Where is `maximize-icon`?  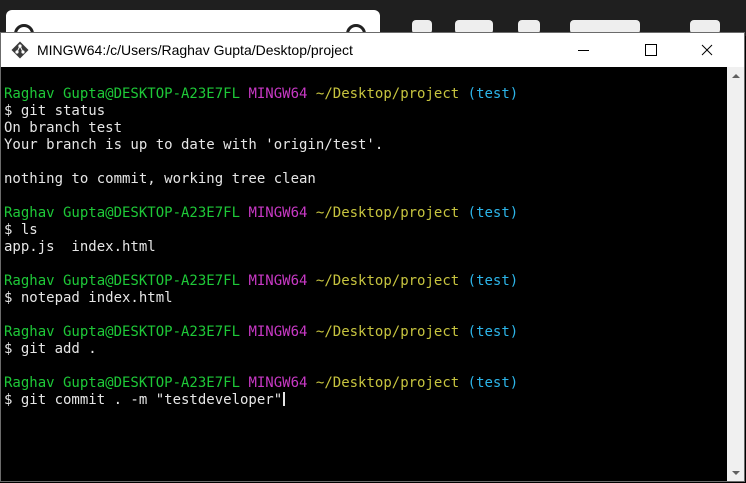
maximize-icon is located at coordinates (651, 50).